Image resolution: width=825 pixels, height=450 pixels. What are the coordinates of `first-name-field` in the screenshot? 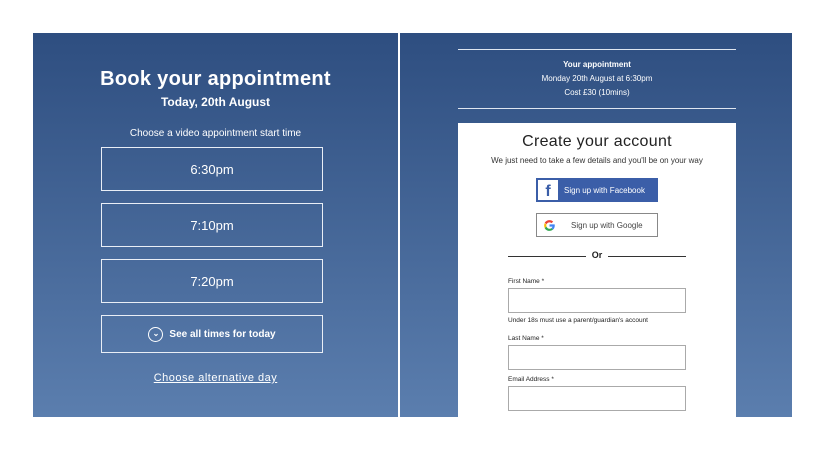 It's located at (597, 300).